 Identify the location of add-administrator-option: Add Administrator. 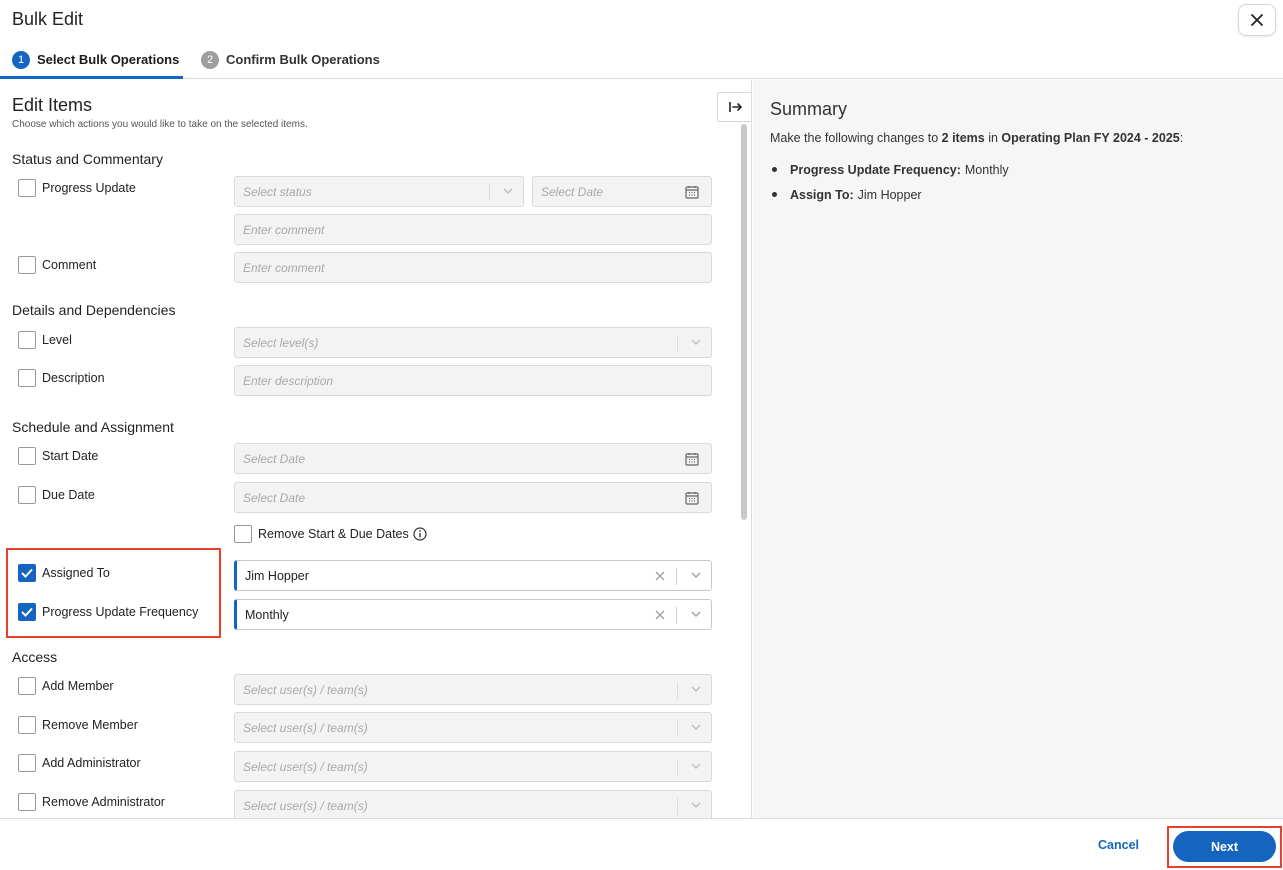
(79, 763).